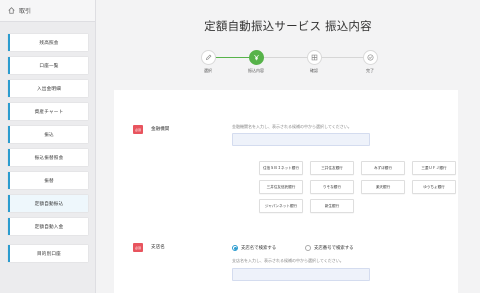 This screenshot has height=293, width=480. I want to click on radio-search-by-number: 支店番号で検索する, so click(329, 248).